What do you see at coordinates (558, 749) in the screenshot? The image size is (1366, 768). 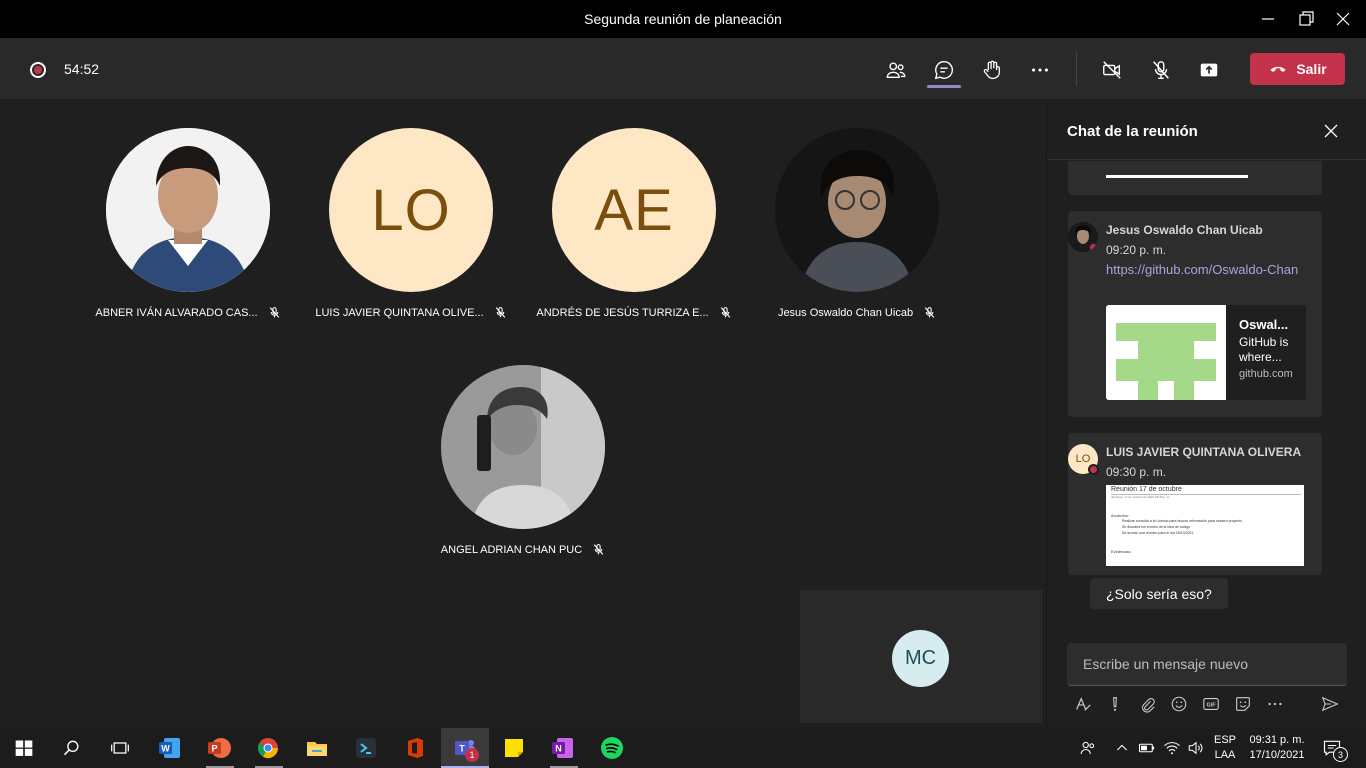 I see `svg-text: N` at bounding box center [558, 749].